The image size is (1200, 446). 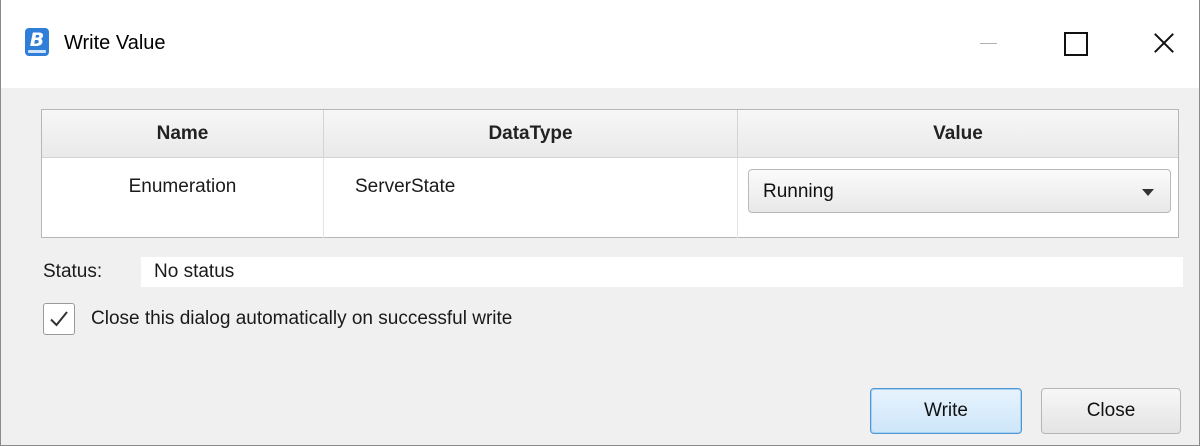 What do you see at coordinates (194, 271) in the screenshot?
I see `status-value: No status` at bounding box center [194, 271].